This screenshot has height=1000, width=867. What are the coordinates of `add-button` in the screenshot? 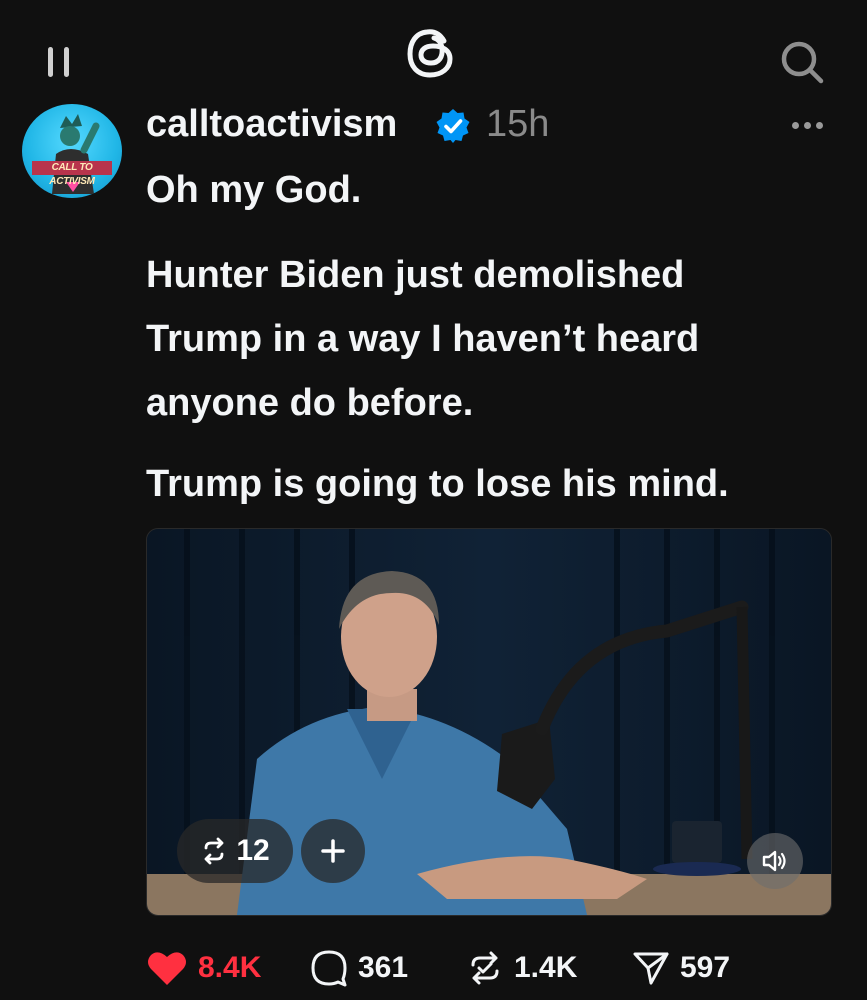 It's located at (333, 851).